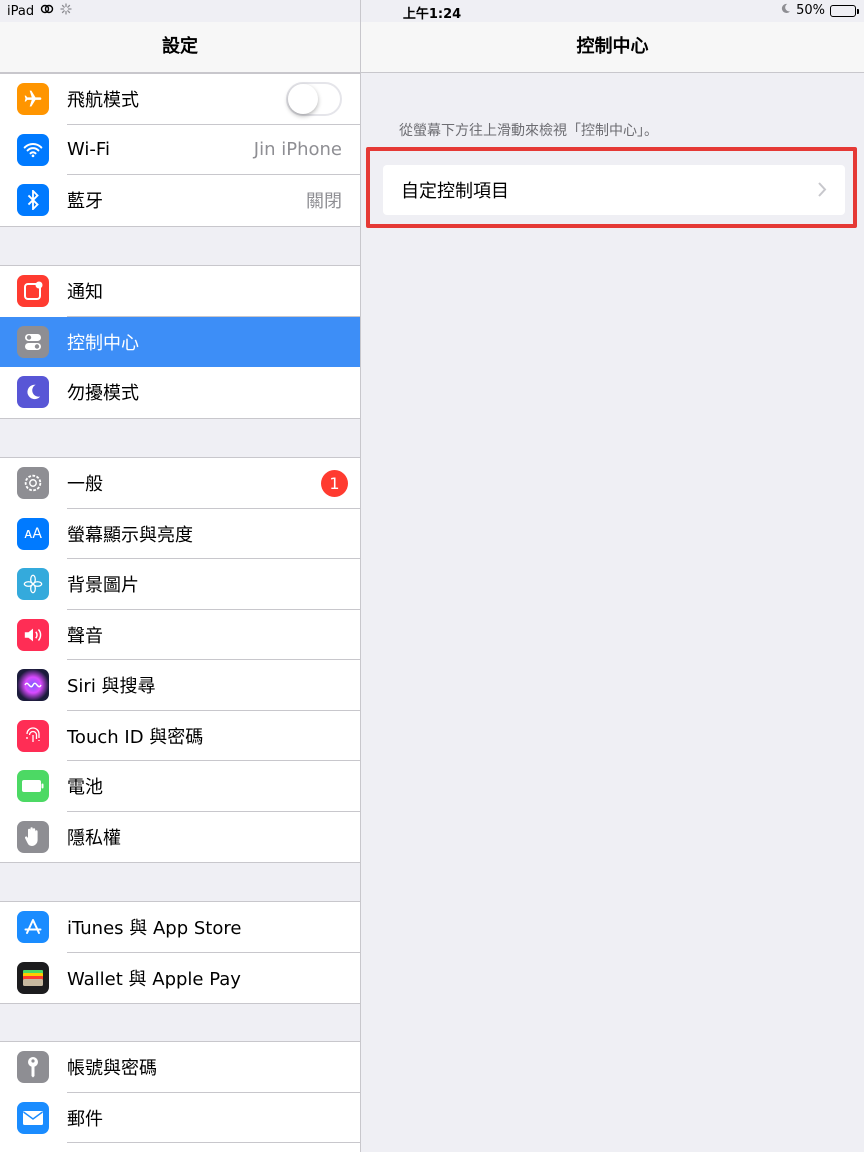 This screenshot has height=1152, width=864. Describe the element at coordinates (180, 1067) in the screenshot. I see `sidebar-item-accounts-passwords: 帳號與密碼` at that location.